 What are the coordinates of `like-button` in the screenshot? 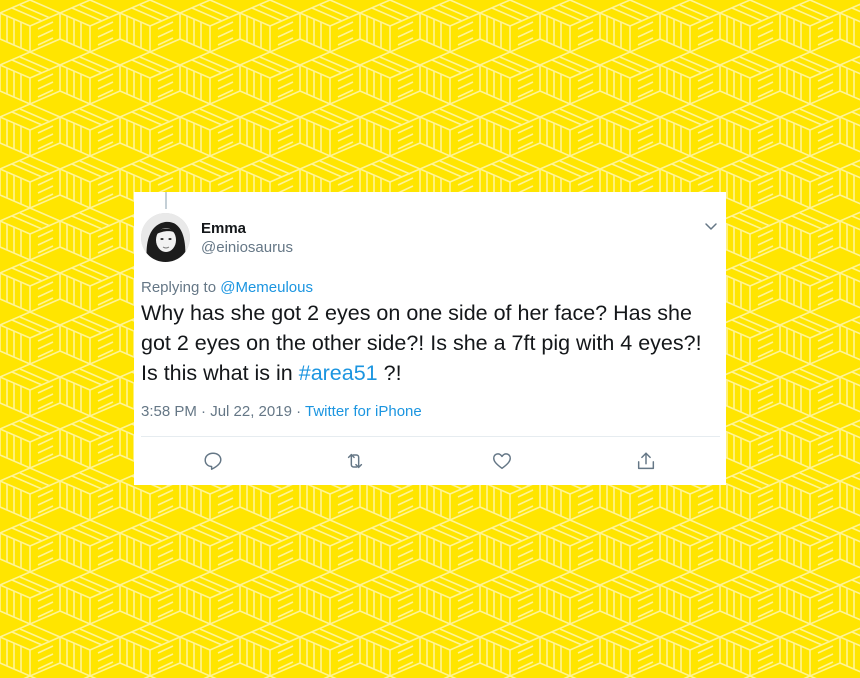 It's located at (503, 462).